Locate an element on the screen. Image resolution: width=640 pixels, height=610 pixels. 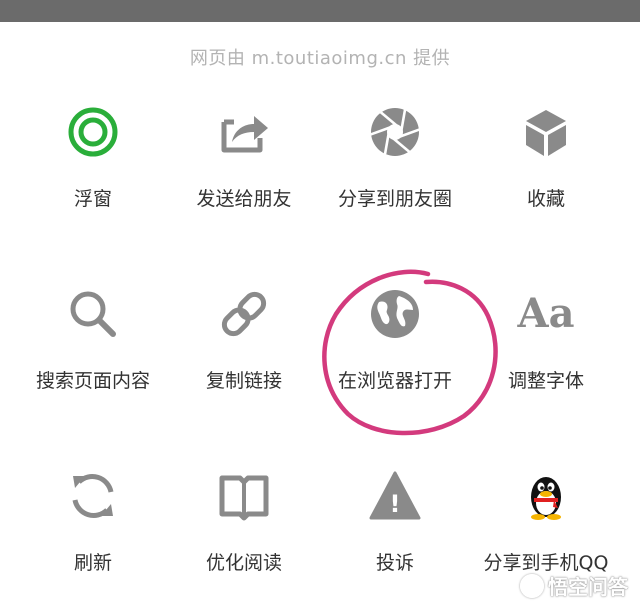
action-optimize-reading: 优化阅读 is located at coordinates (244, 540).